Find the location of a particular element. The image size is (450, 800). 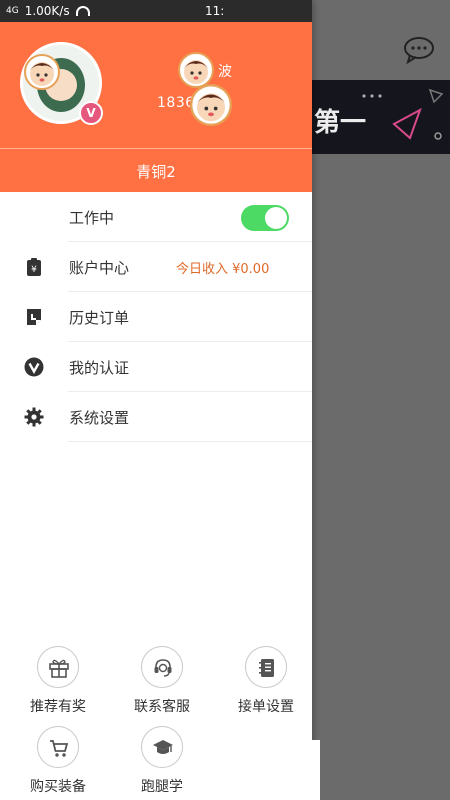

verified-badge: V is located at coordinates (91, 113).